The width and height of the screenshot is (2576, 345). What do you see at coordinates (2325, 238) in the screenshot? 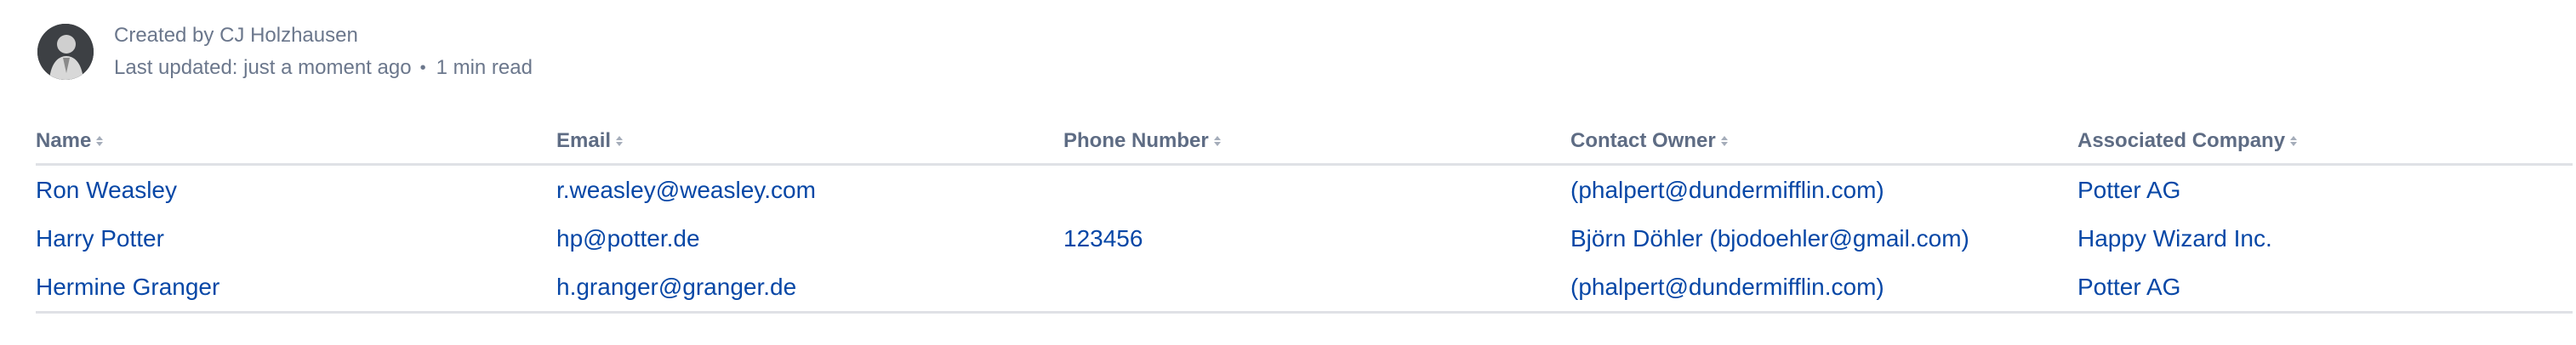
I see `cell-company: Happy Wizard Inc.` at bounding box center [2325, 238].